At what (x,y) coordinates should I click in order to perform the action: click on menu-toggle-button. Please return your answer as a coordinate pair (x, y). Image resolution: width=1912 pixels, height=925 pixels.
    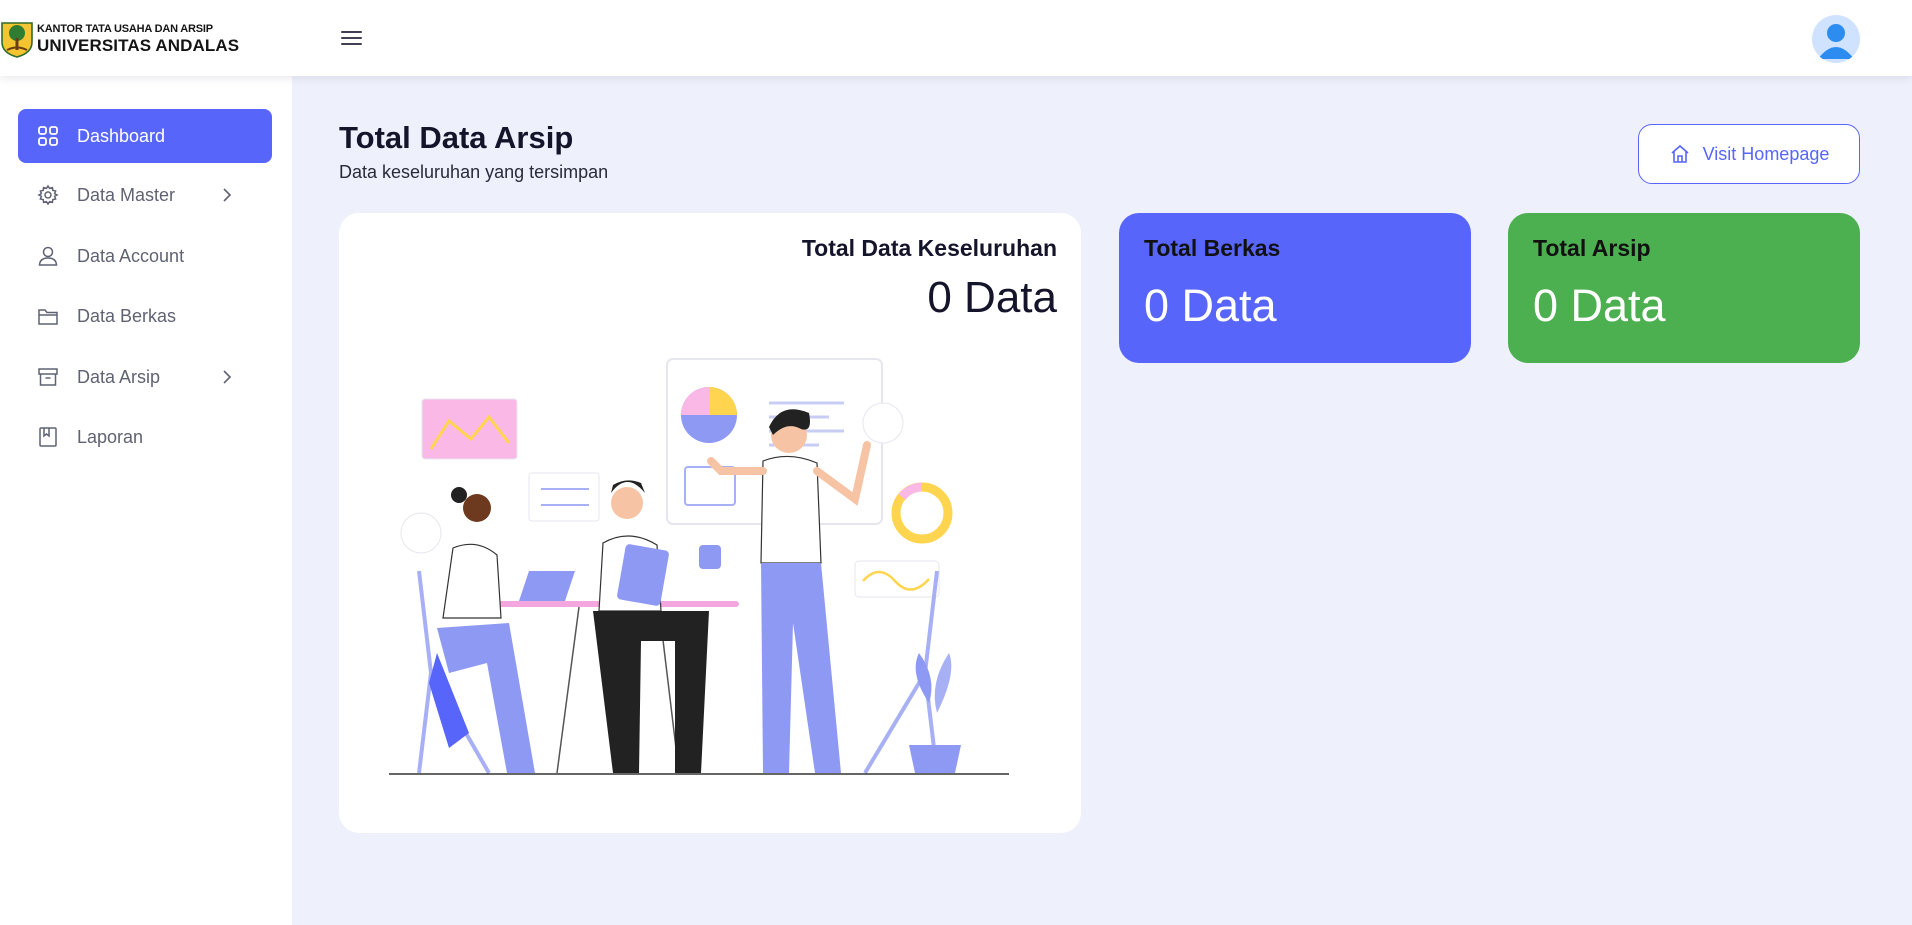
    Looking at the image, I should click on (352, 38).